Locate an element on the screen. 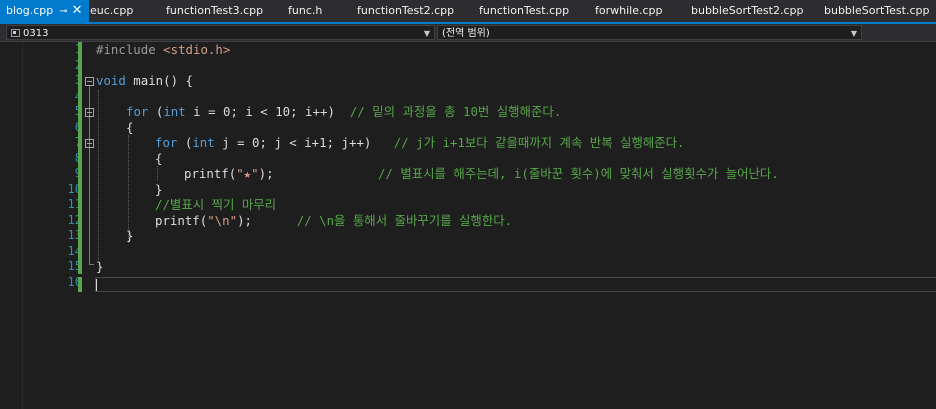 The image size is (936, 409). tab-euc-cpp: euc.cpp is located at coordinates (111, 11).